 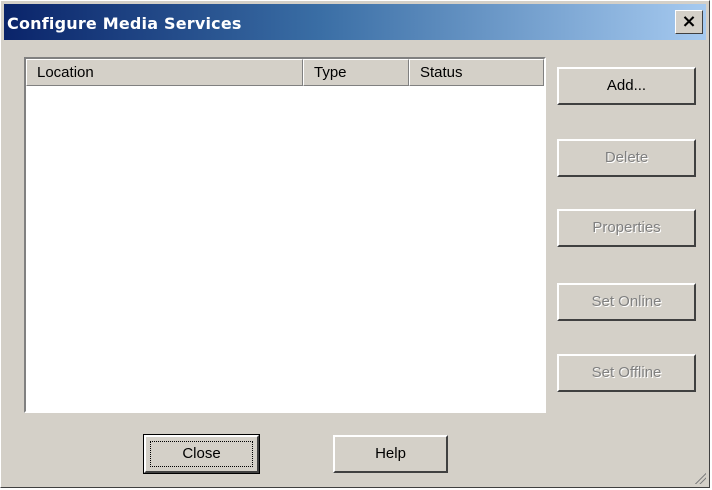 I want to click on properties-button: Properties, so click(x=626, y=228).